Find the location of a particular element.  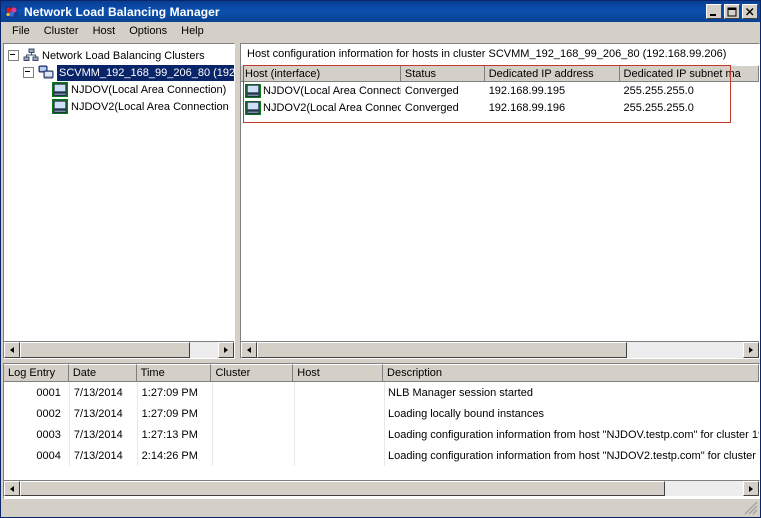

window-controls is located at coordinates (732, 11).